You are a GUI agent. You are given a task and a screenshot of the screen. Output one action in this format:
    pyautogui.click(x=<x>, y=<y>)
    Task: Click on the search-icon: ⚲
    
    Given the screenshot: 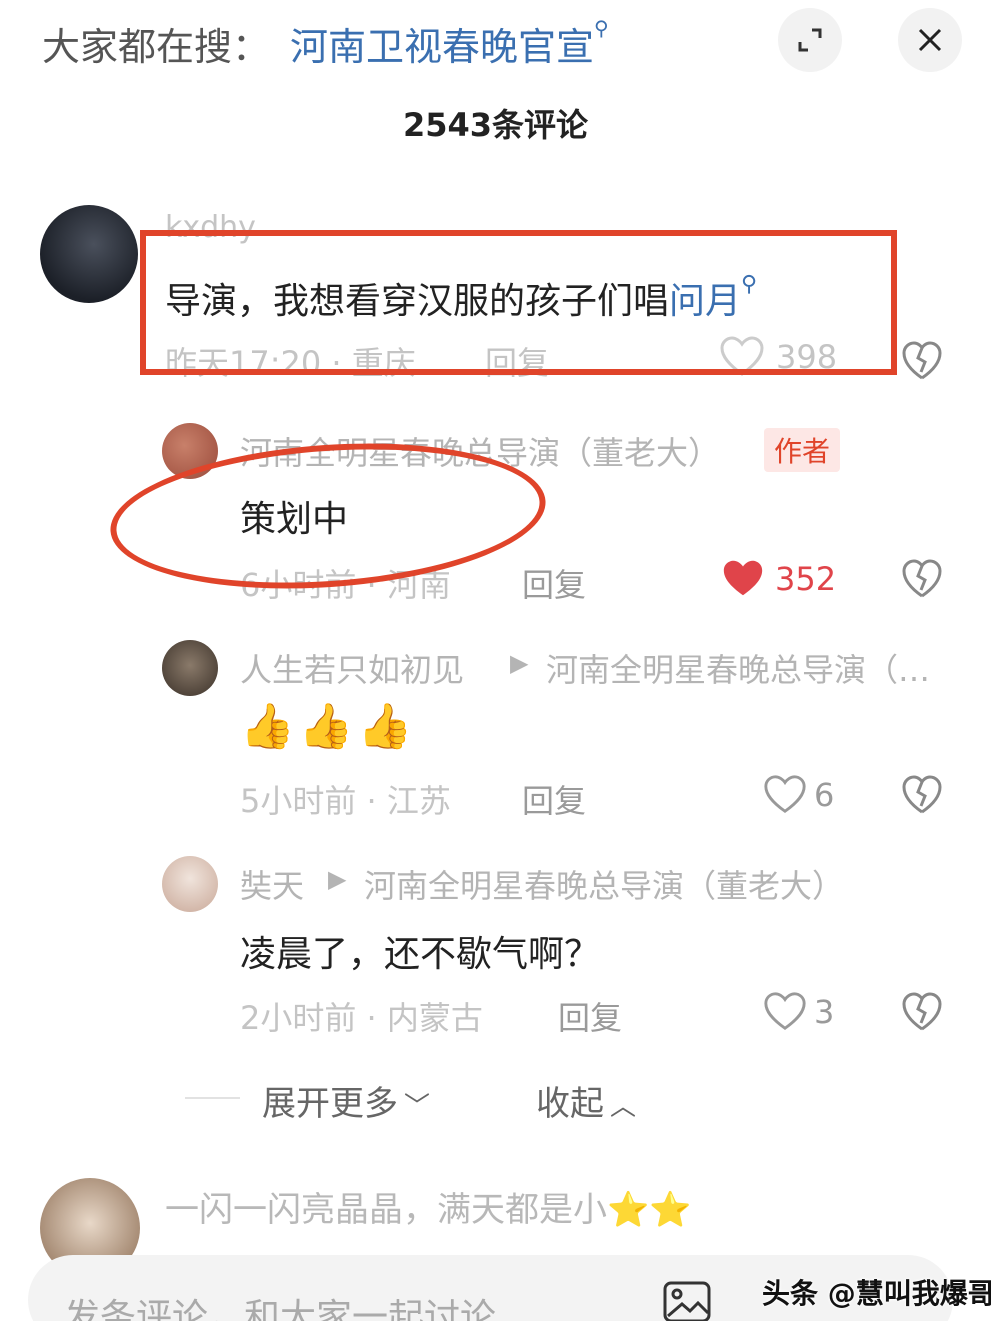 What is the action you would take?
    pyautogui.click(x=601, y=28)
    